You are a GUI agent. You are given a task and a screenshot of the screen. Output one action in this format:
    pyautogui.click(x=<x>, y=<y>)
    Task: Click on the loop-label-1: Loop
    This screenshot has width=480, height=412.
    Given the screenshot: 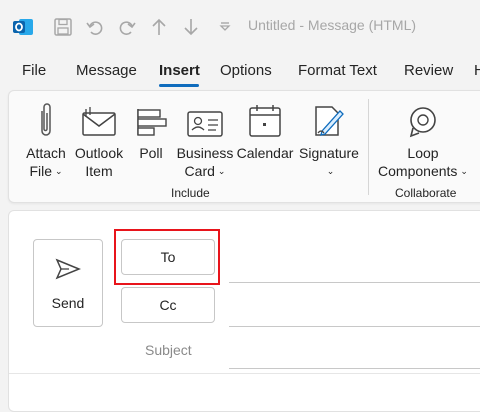 What is the action you would take?
    pyautogui.click(x=423, y=153)
    